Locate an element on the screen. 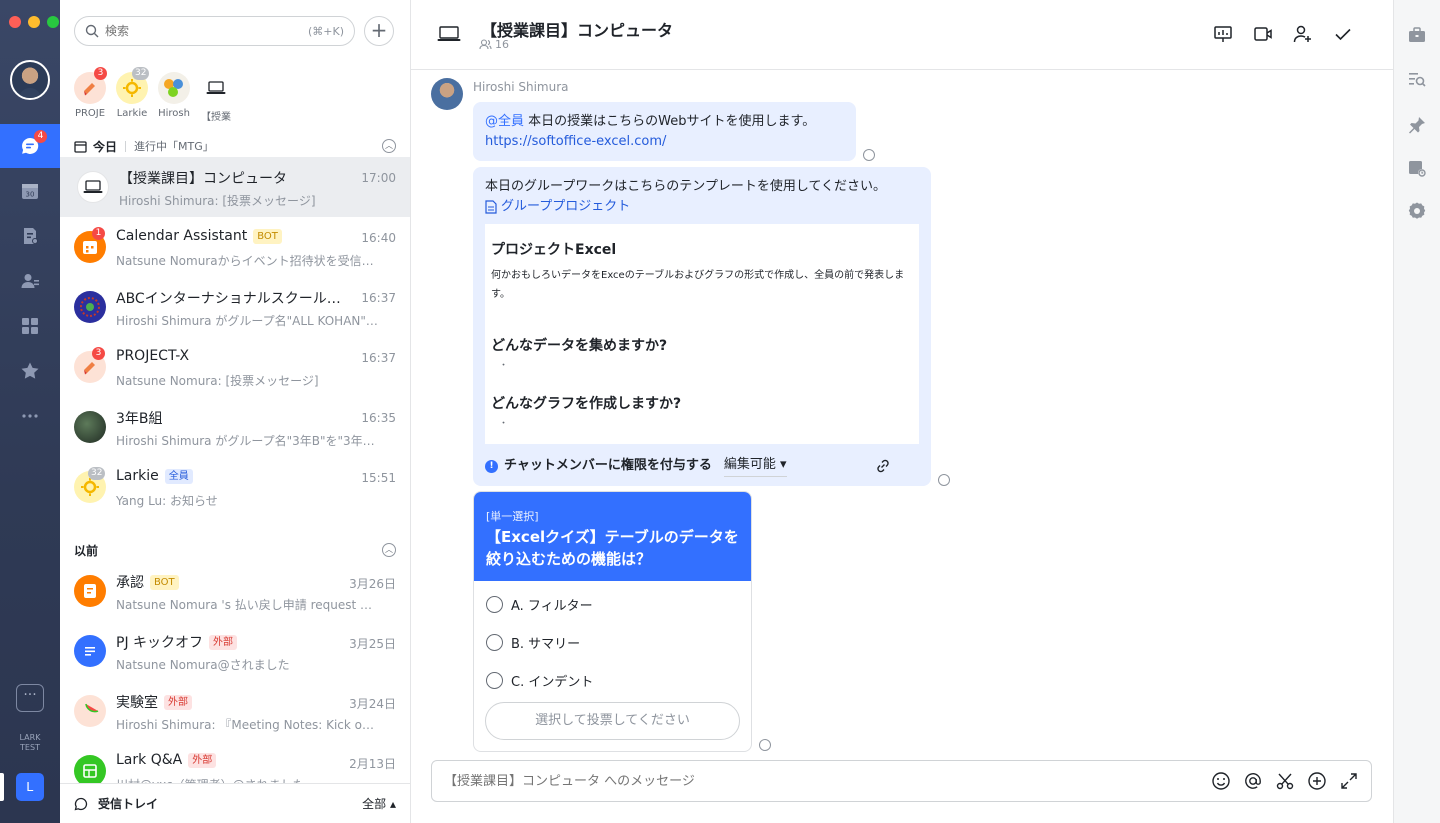  calendar-icon: 30 is located at coordinates (30, 191).